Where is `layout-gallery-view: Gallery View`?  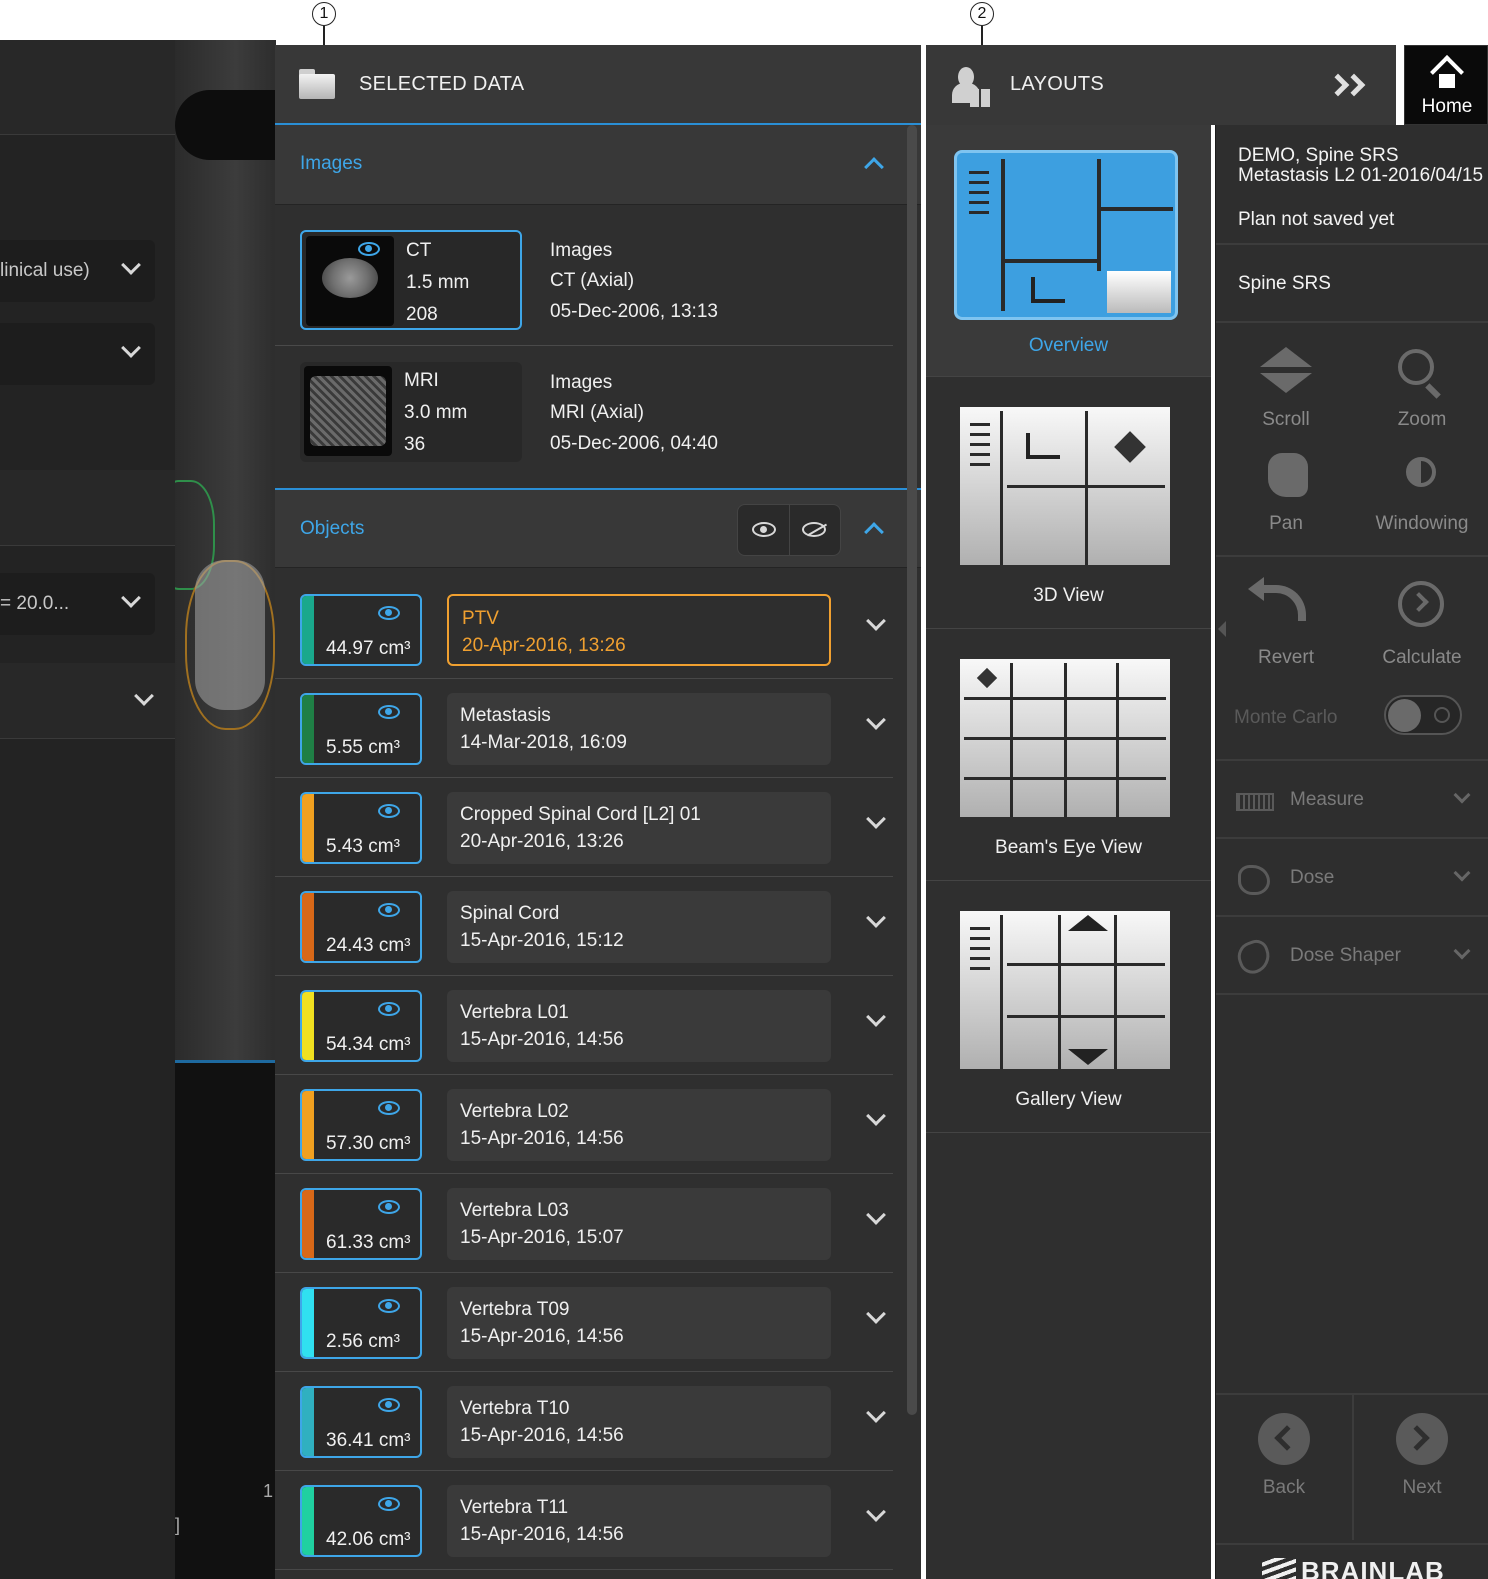
layout-gallery-view: Gallery View is located at coordinates (1068, 1007).